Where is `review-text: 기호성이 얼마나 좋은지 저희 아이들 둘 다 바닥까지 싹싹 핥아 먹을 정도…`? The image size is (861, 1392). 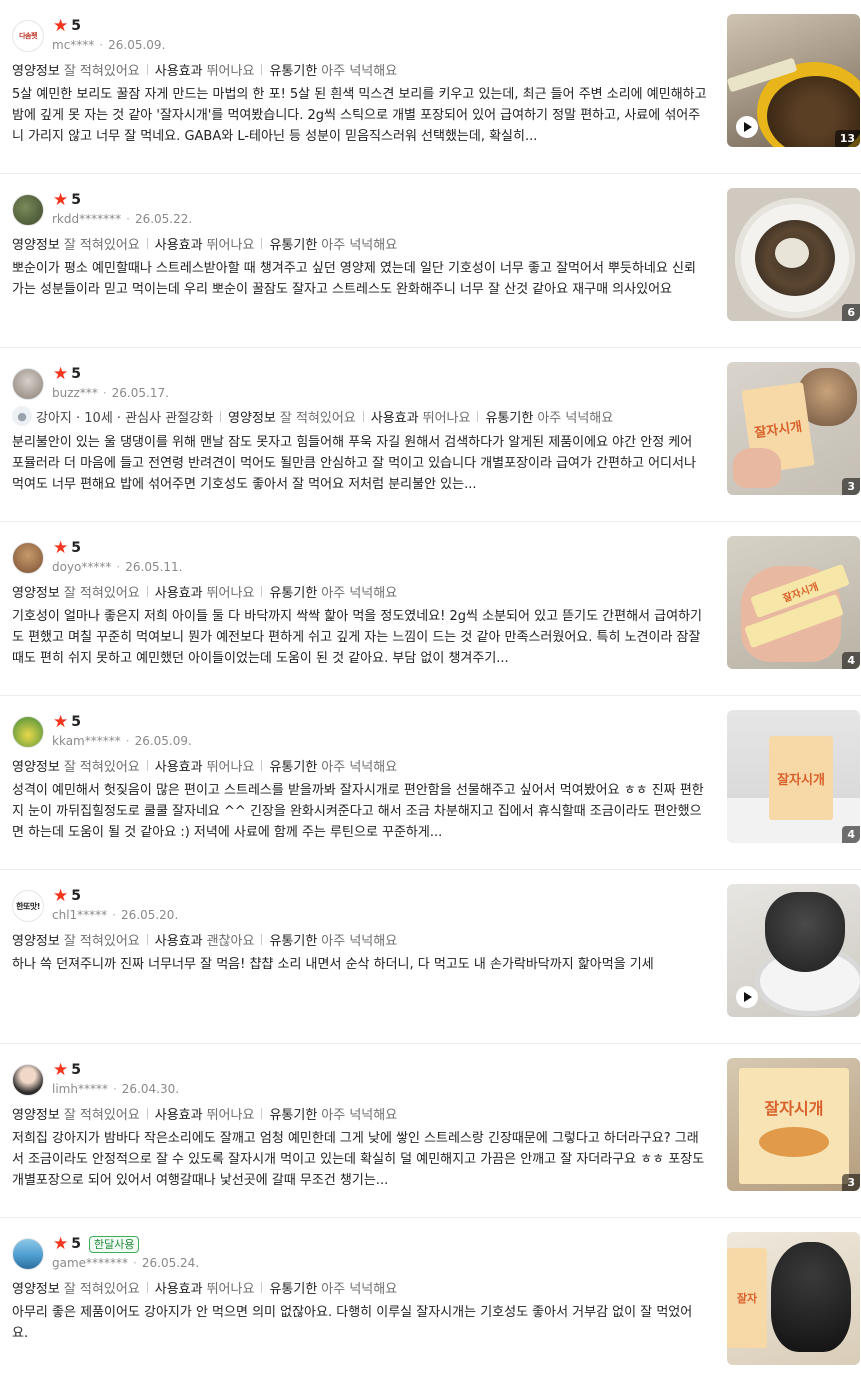 review-text: 기호성이 얼마나 좋은지 저희 아이들 둘 다 바닥까지 싹싹 핥아 먹을 정도… is located at coordinates (359, 637).